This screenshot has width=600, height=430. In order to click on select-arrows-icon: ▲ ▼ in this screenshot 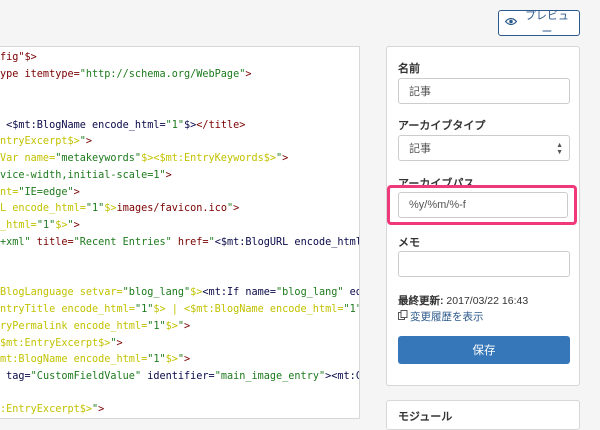, I will do `click(559, 149)`.